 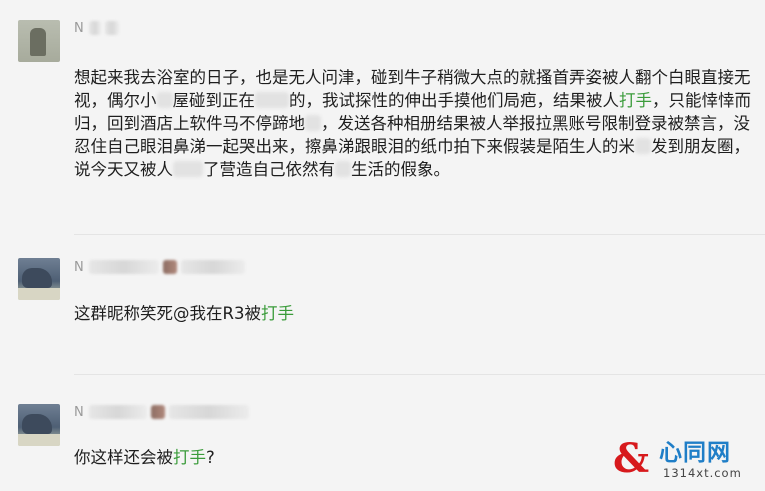 I want to click on text-segment: 屋碰到正在, so click(x=214, y=100).